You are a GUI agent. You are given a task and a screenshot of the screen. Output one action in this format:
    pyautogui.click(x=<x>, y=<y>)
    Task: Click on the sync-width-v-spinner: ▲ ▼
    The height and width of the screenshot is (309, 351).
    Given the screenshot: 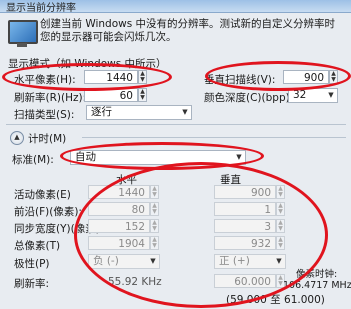 What is the action you would take?
    pyautogui.click(x=280, y=226)
    